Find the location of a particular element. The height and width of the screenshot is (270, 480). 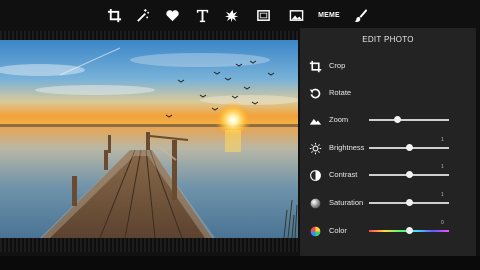

contrast-option: Contrast 1 is located at coordinates (388, 175).